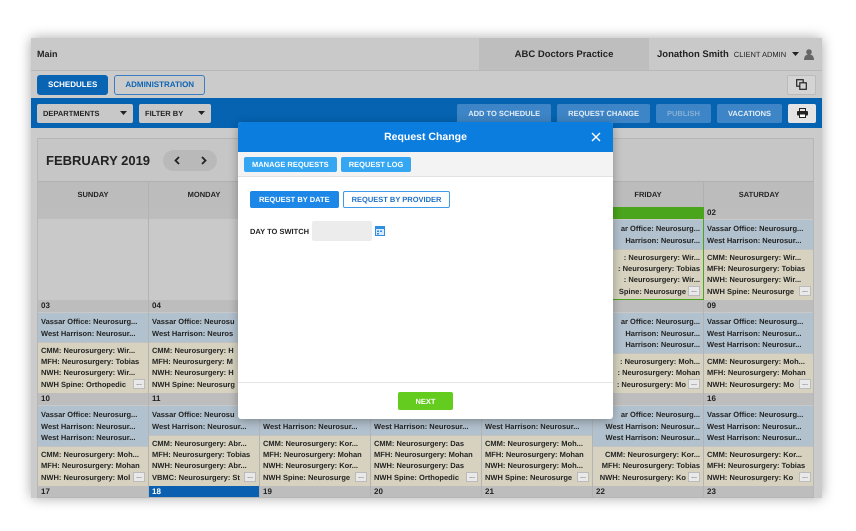 The image size is (856, 531). Describe the element at coordinates (47, 54) in the screenshot. I see `page-title: Main` at that location.